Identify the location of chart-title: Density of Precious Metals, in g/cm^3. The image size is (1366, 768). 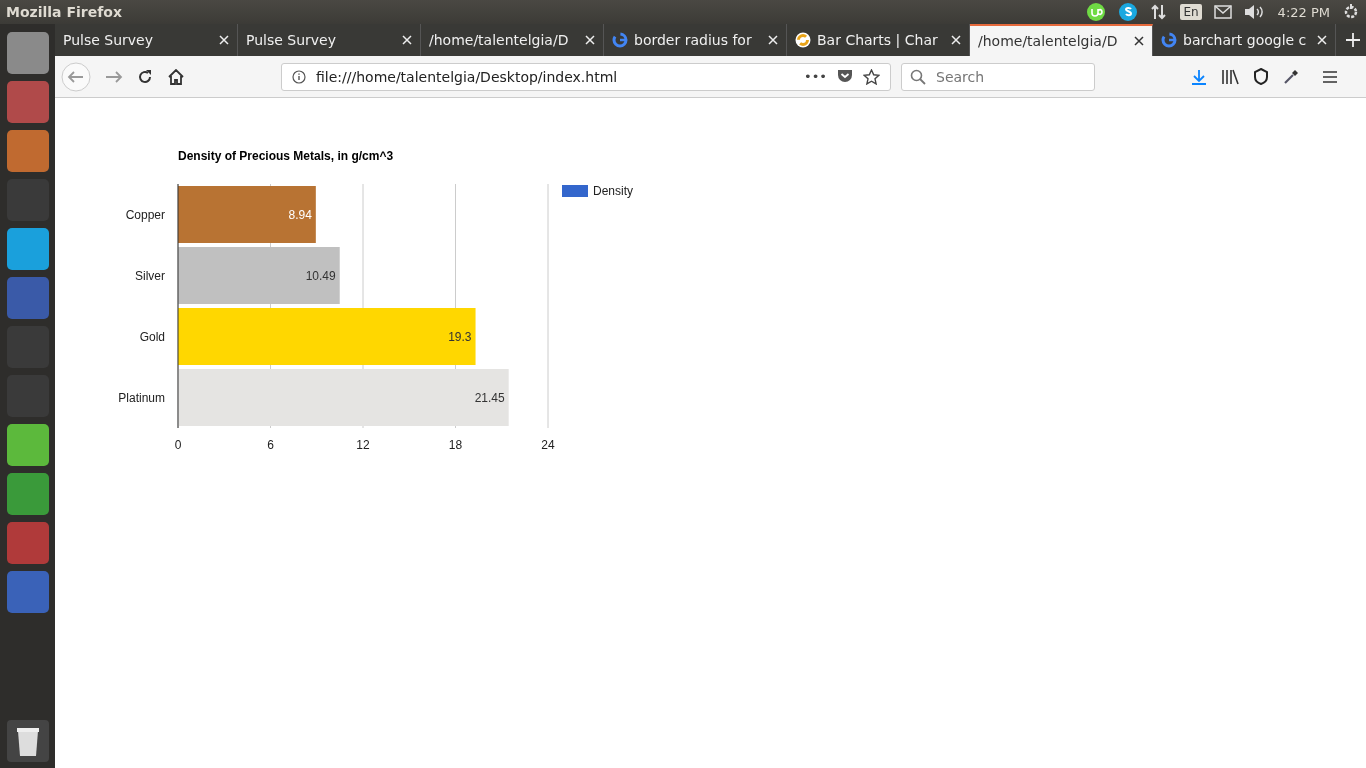
(286, 156).